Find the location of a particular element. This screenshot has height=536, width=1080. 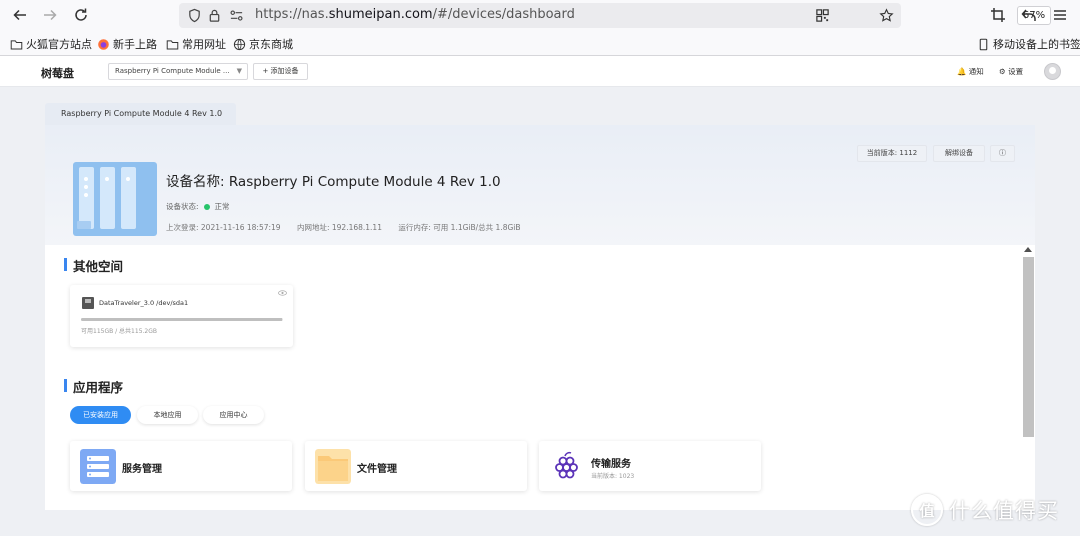

version-button: 当前版本: 1112 is located at coordinates (892, 153).